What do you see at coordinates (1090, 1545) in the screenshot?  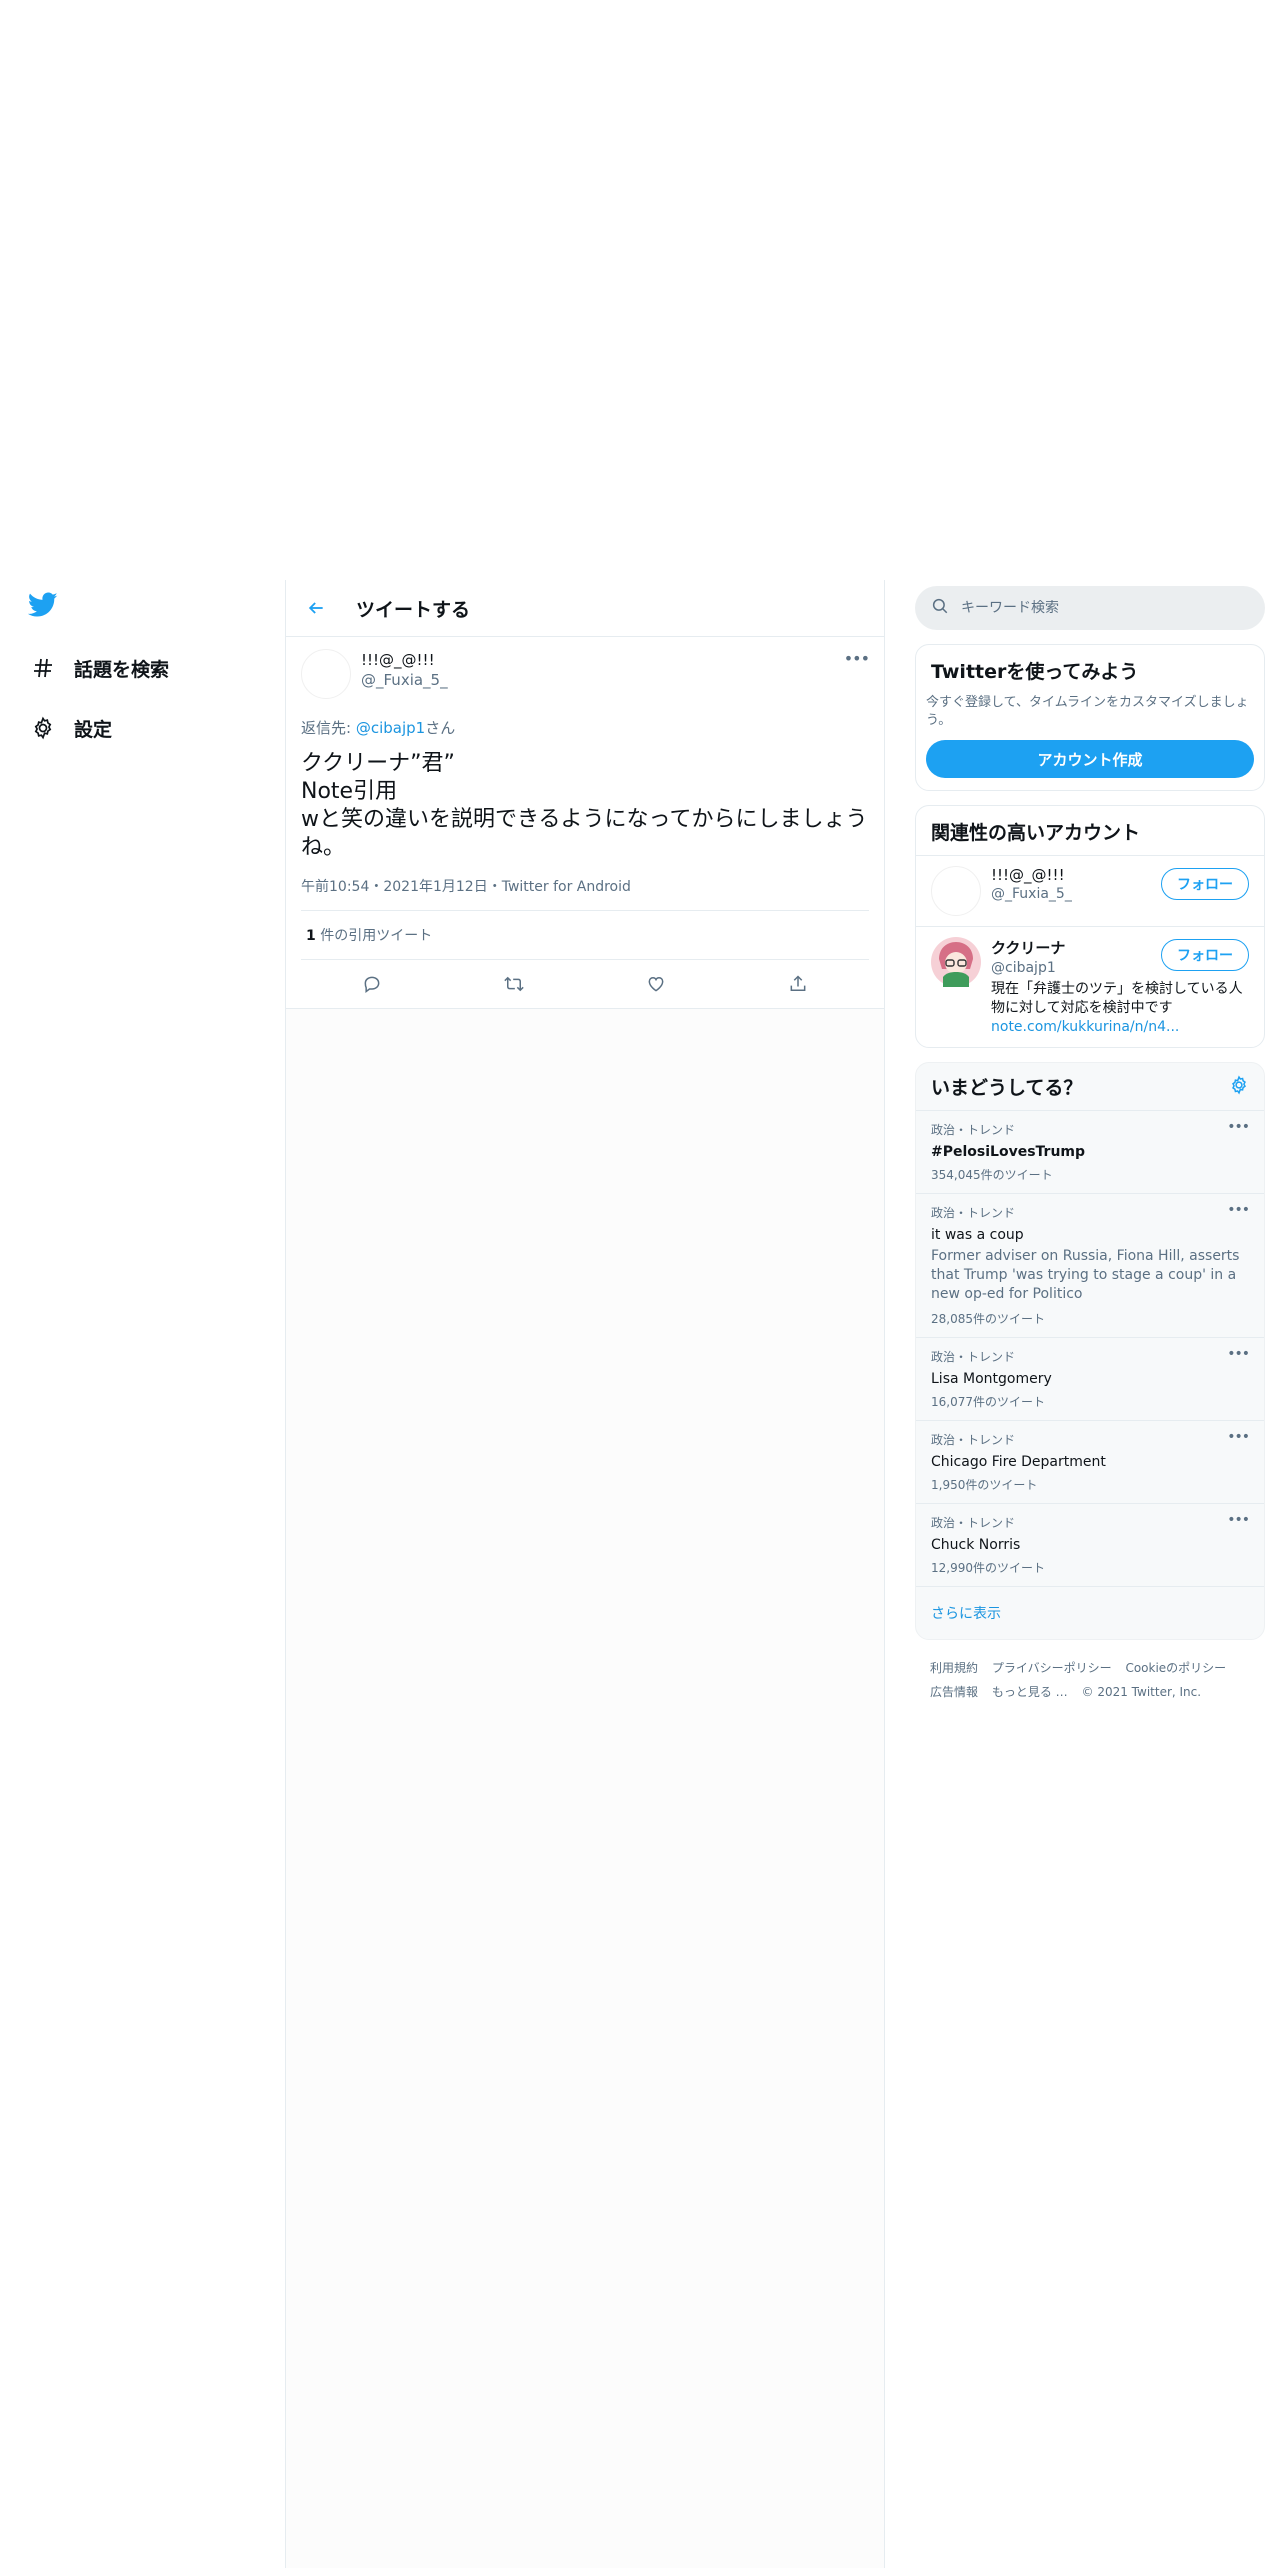 I see `trend-item: 政治・トレンド Chuck Norris 12,990件のツイート •••` at bounding box center [1090, 1545].